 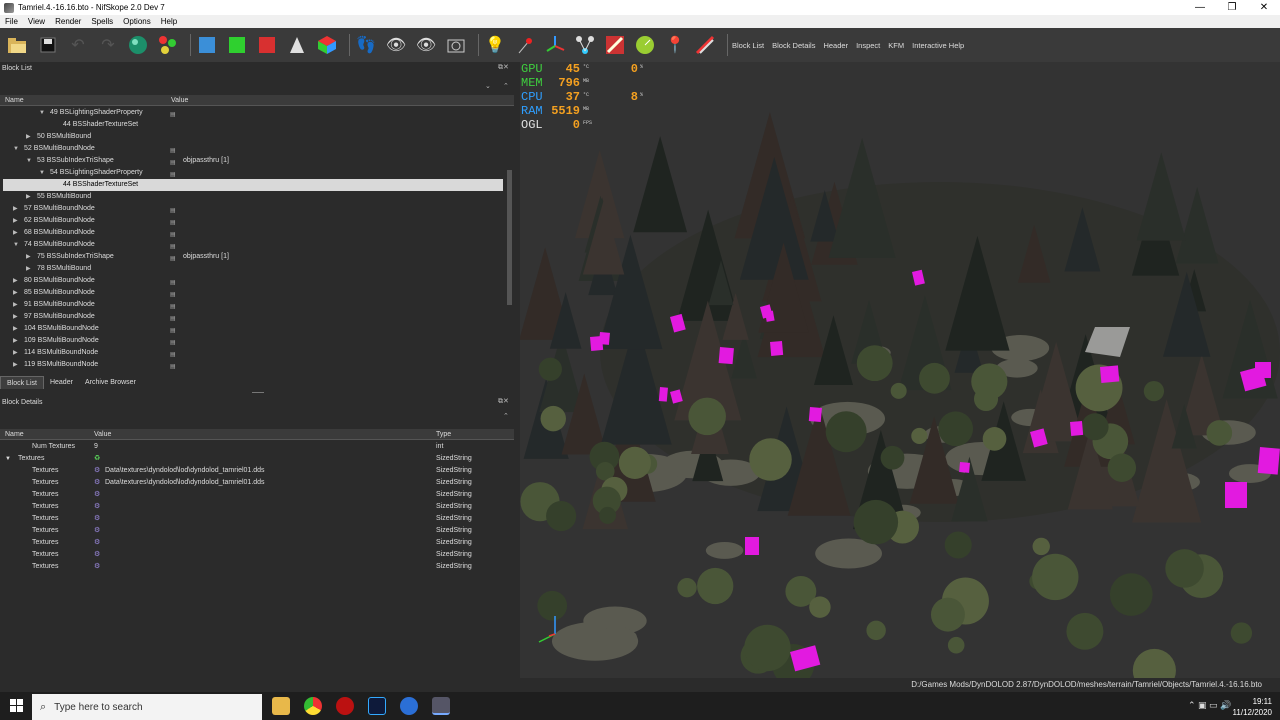 I want to click on block-list-row: ▶ 57 BSMultiBoundNode ▤, so click(x=253, y=209).